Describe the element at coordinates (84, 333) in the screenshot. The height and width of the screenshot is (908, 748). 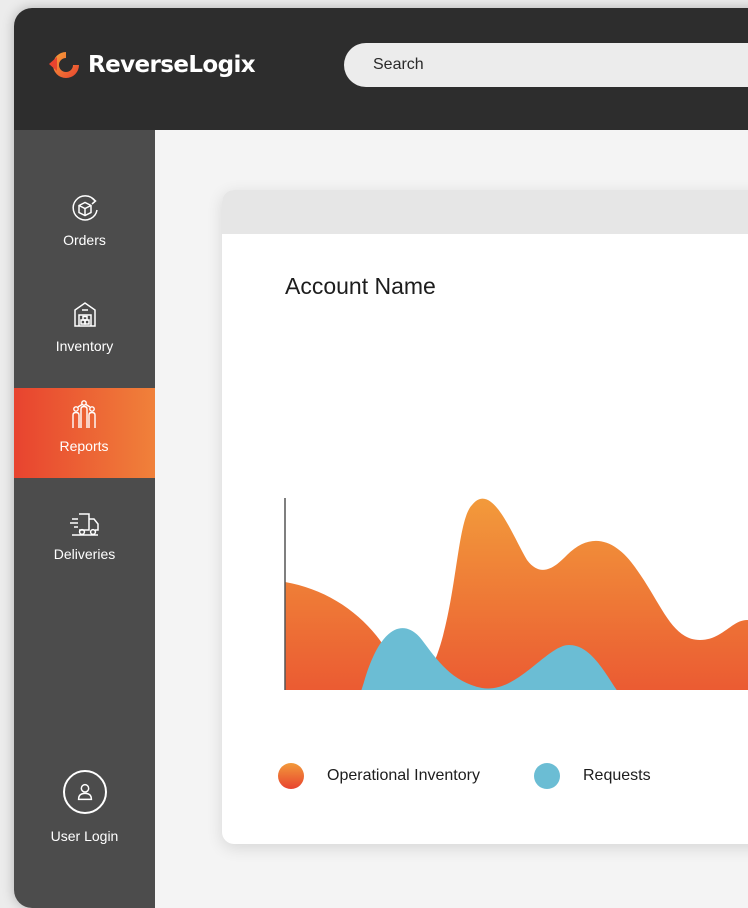
I see `sidebar-item-inventory: Inventory` at that location.